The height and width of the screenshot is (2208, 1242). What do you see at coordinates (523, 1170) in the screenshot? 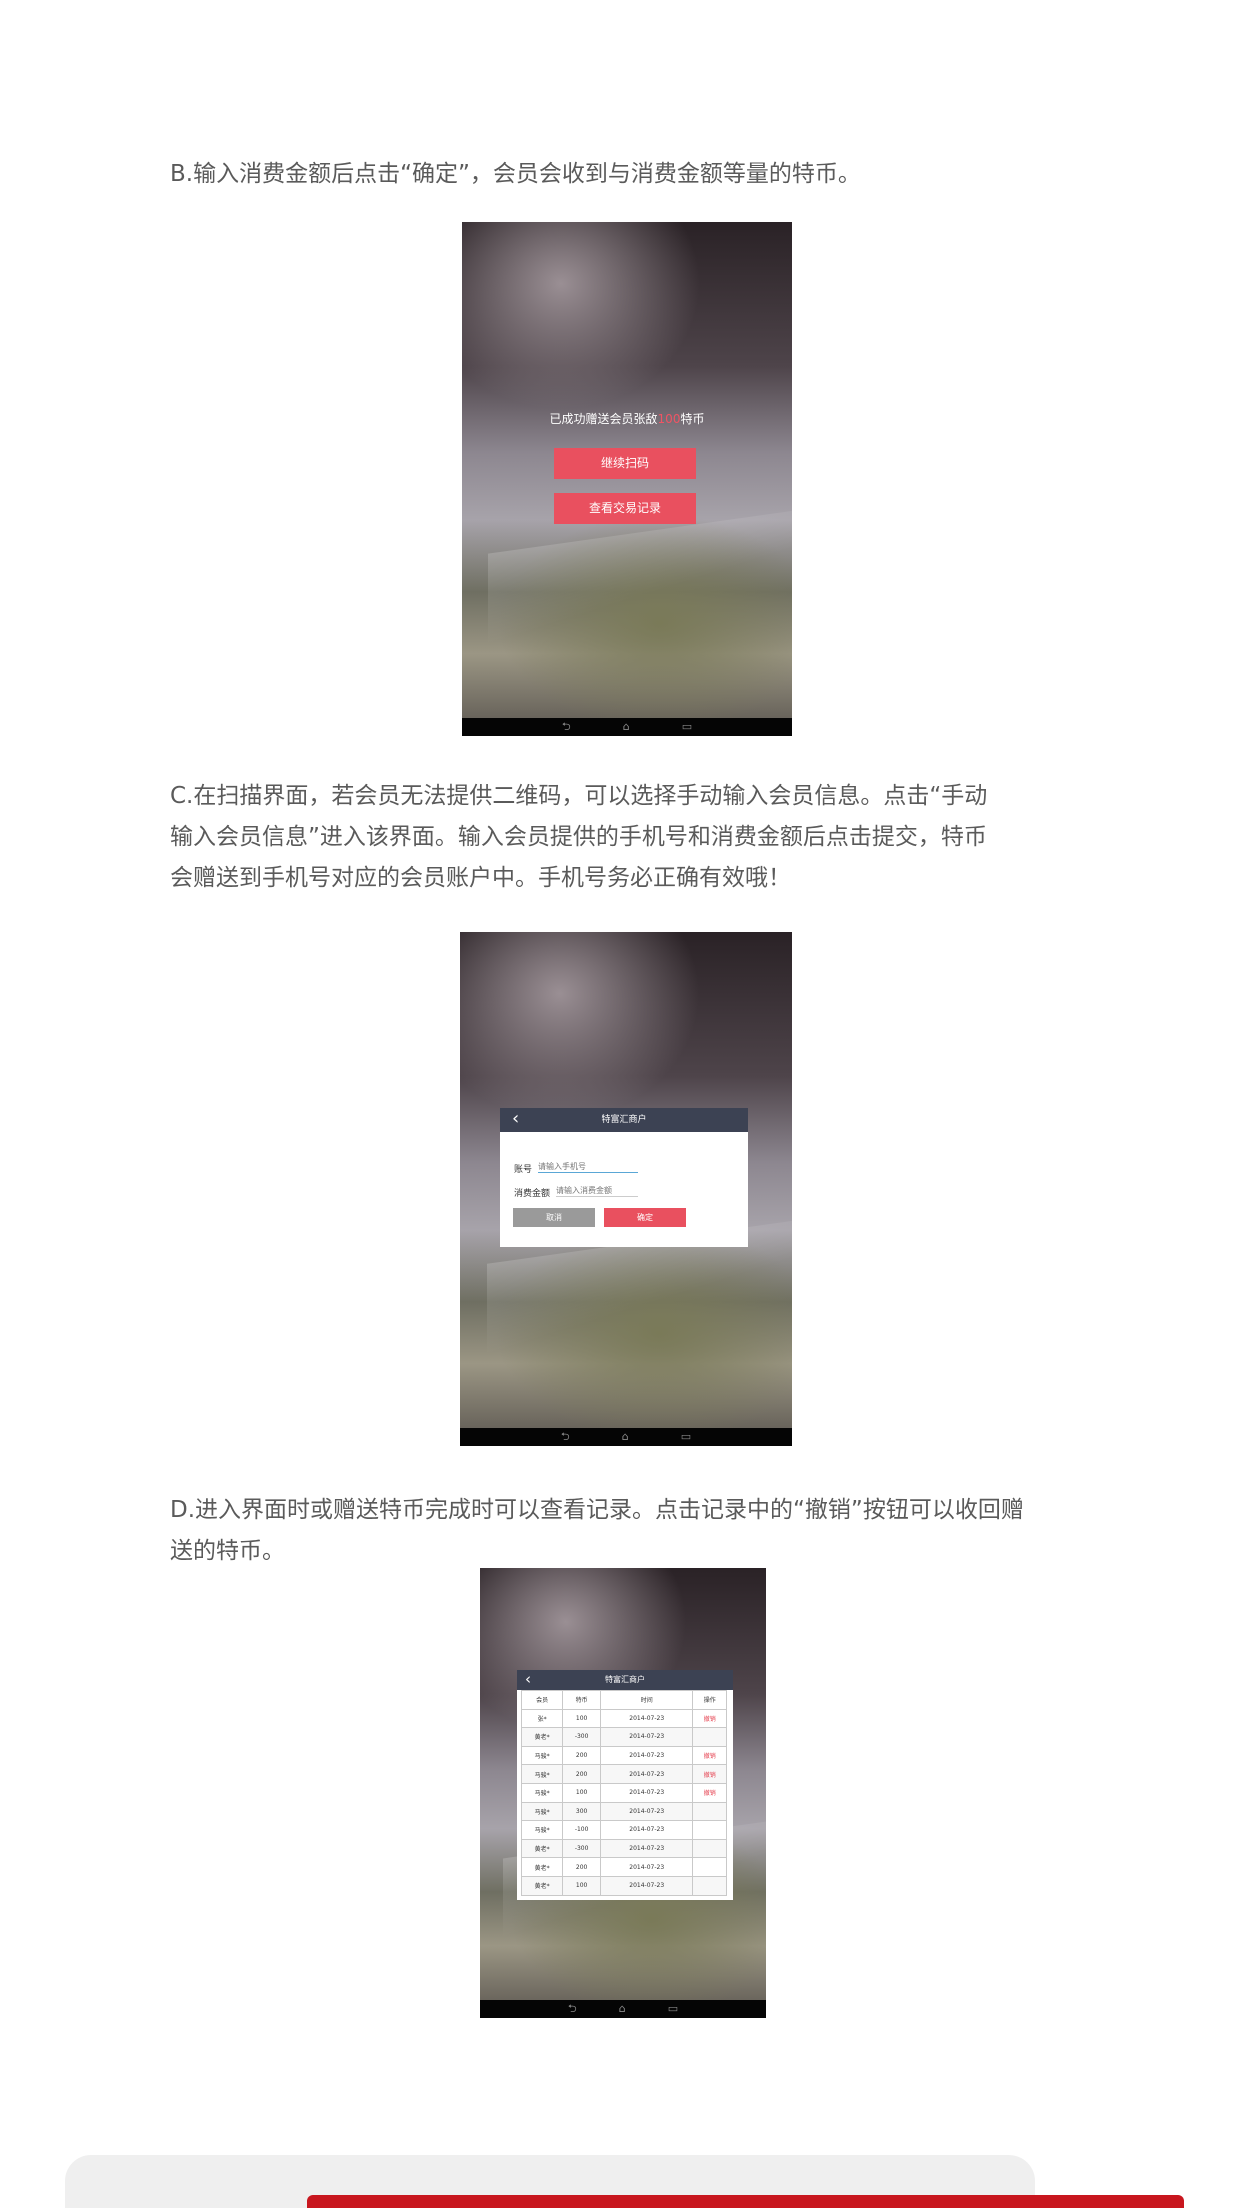
I see `account-label: 账号` at bounding box center [523, 1170].